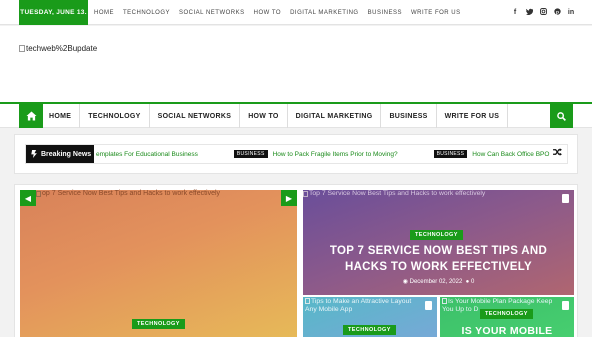  I want to click on ticker-link: How Can Back Office BPO, so click(510, 154).